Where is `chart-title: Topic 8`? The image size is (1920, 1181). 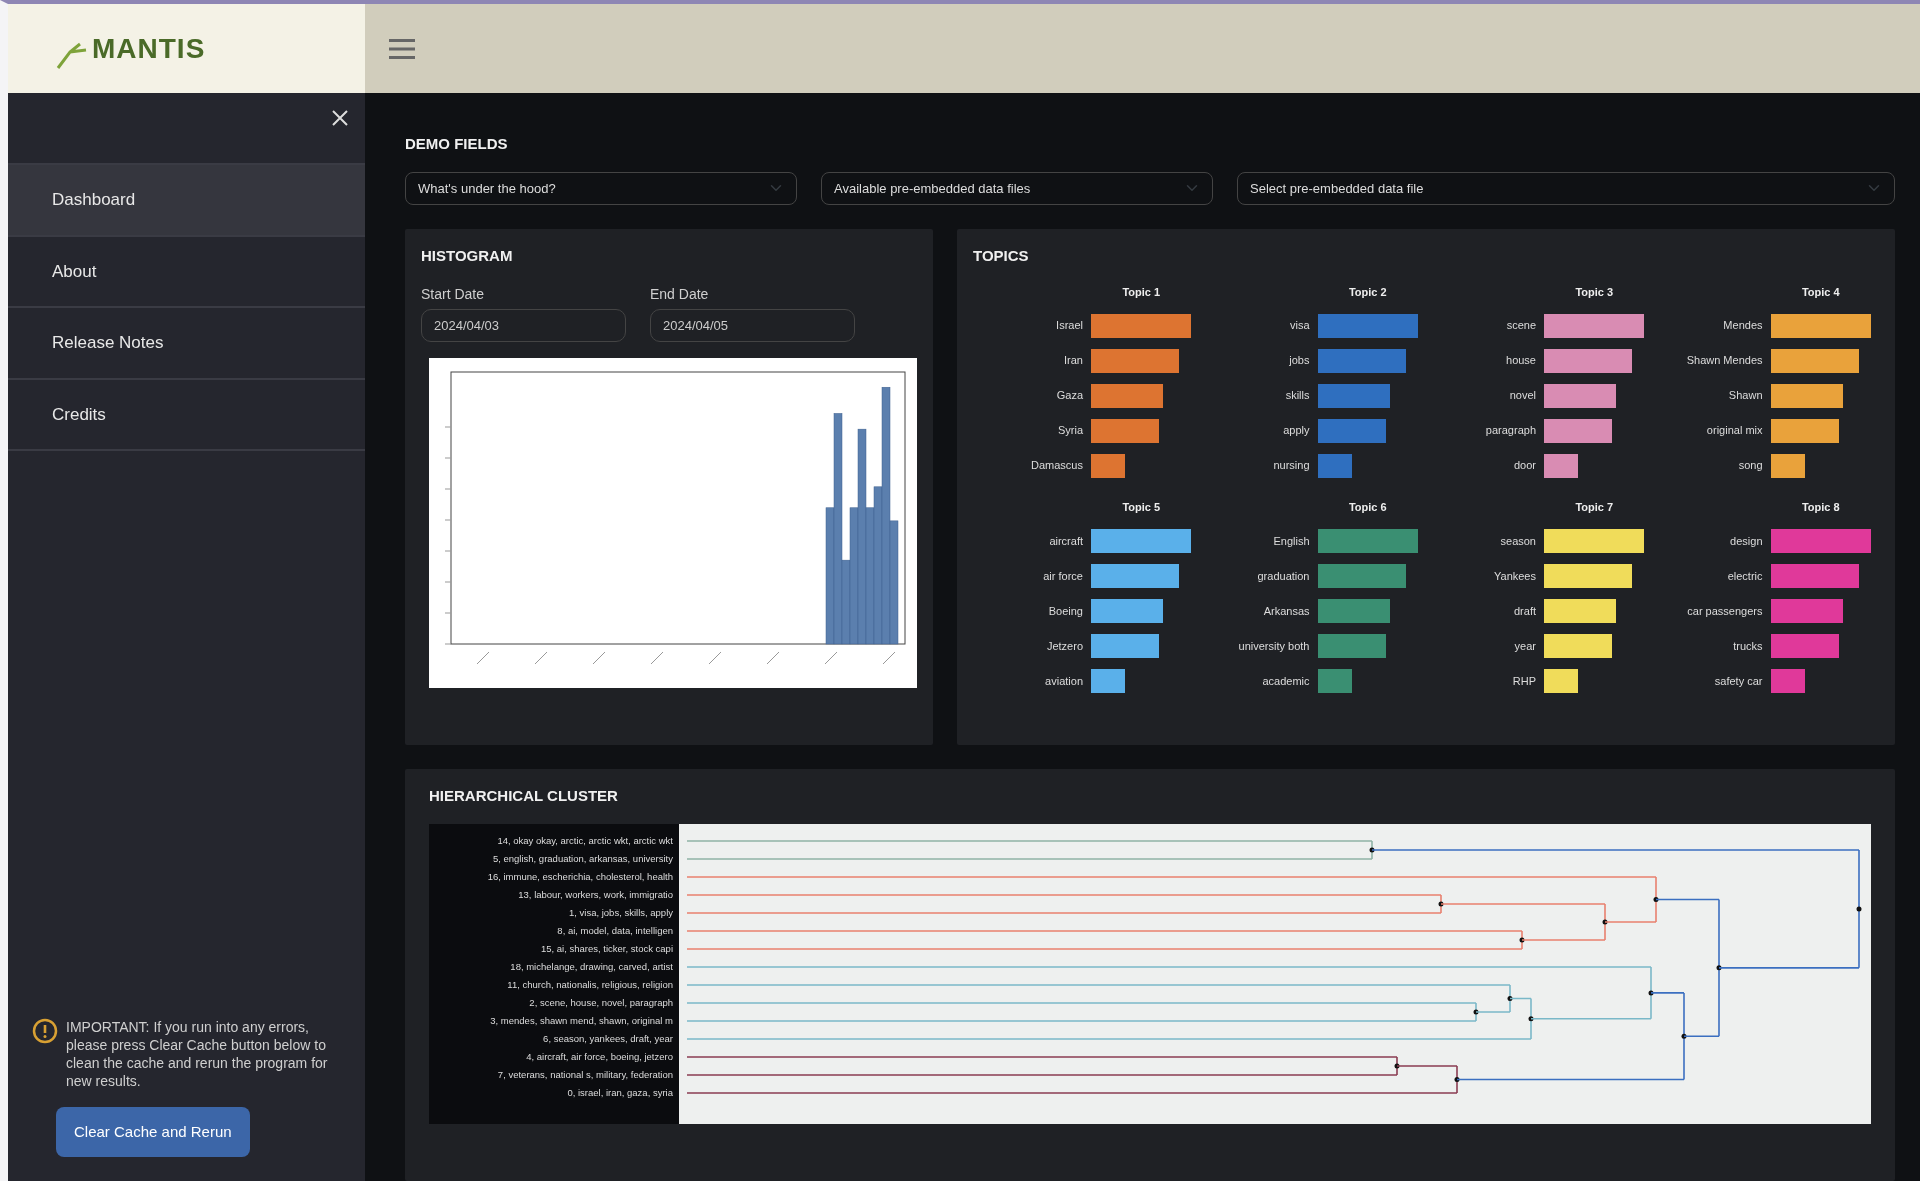 chart-title: Topic 8 is located at coordinates (1820, 507).